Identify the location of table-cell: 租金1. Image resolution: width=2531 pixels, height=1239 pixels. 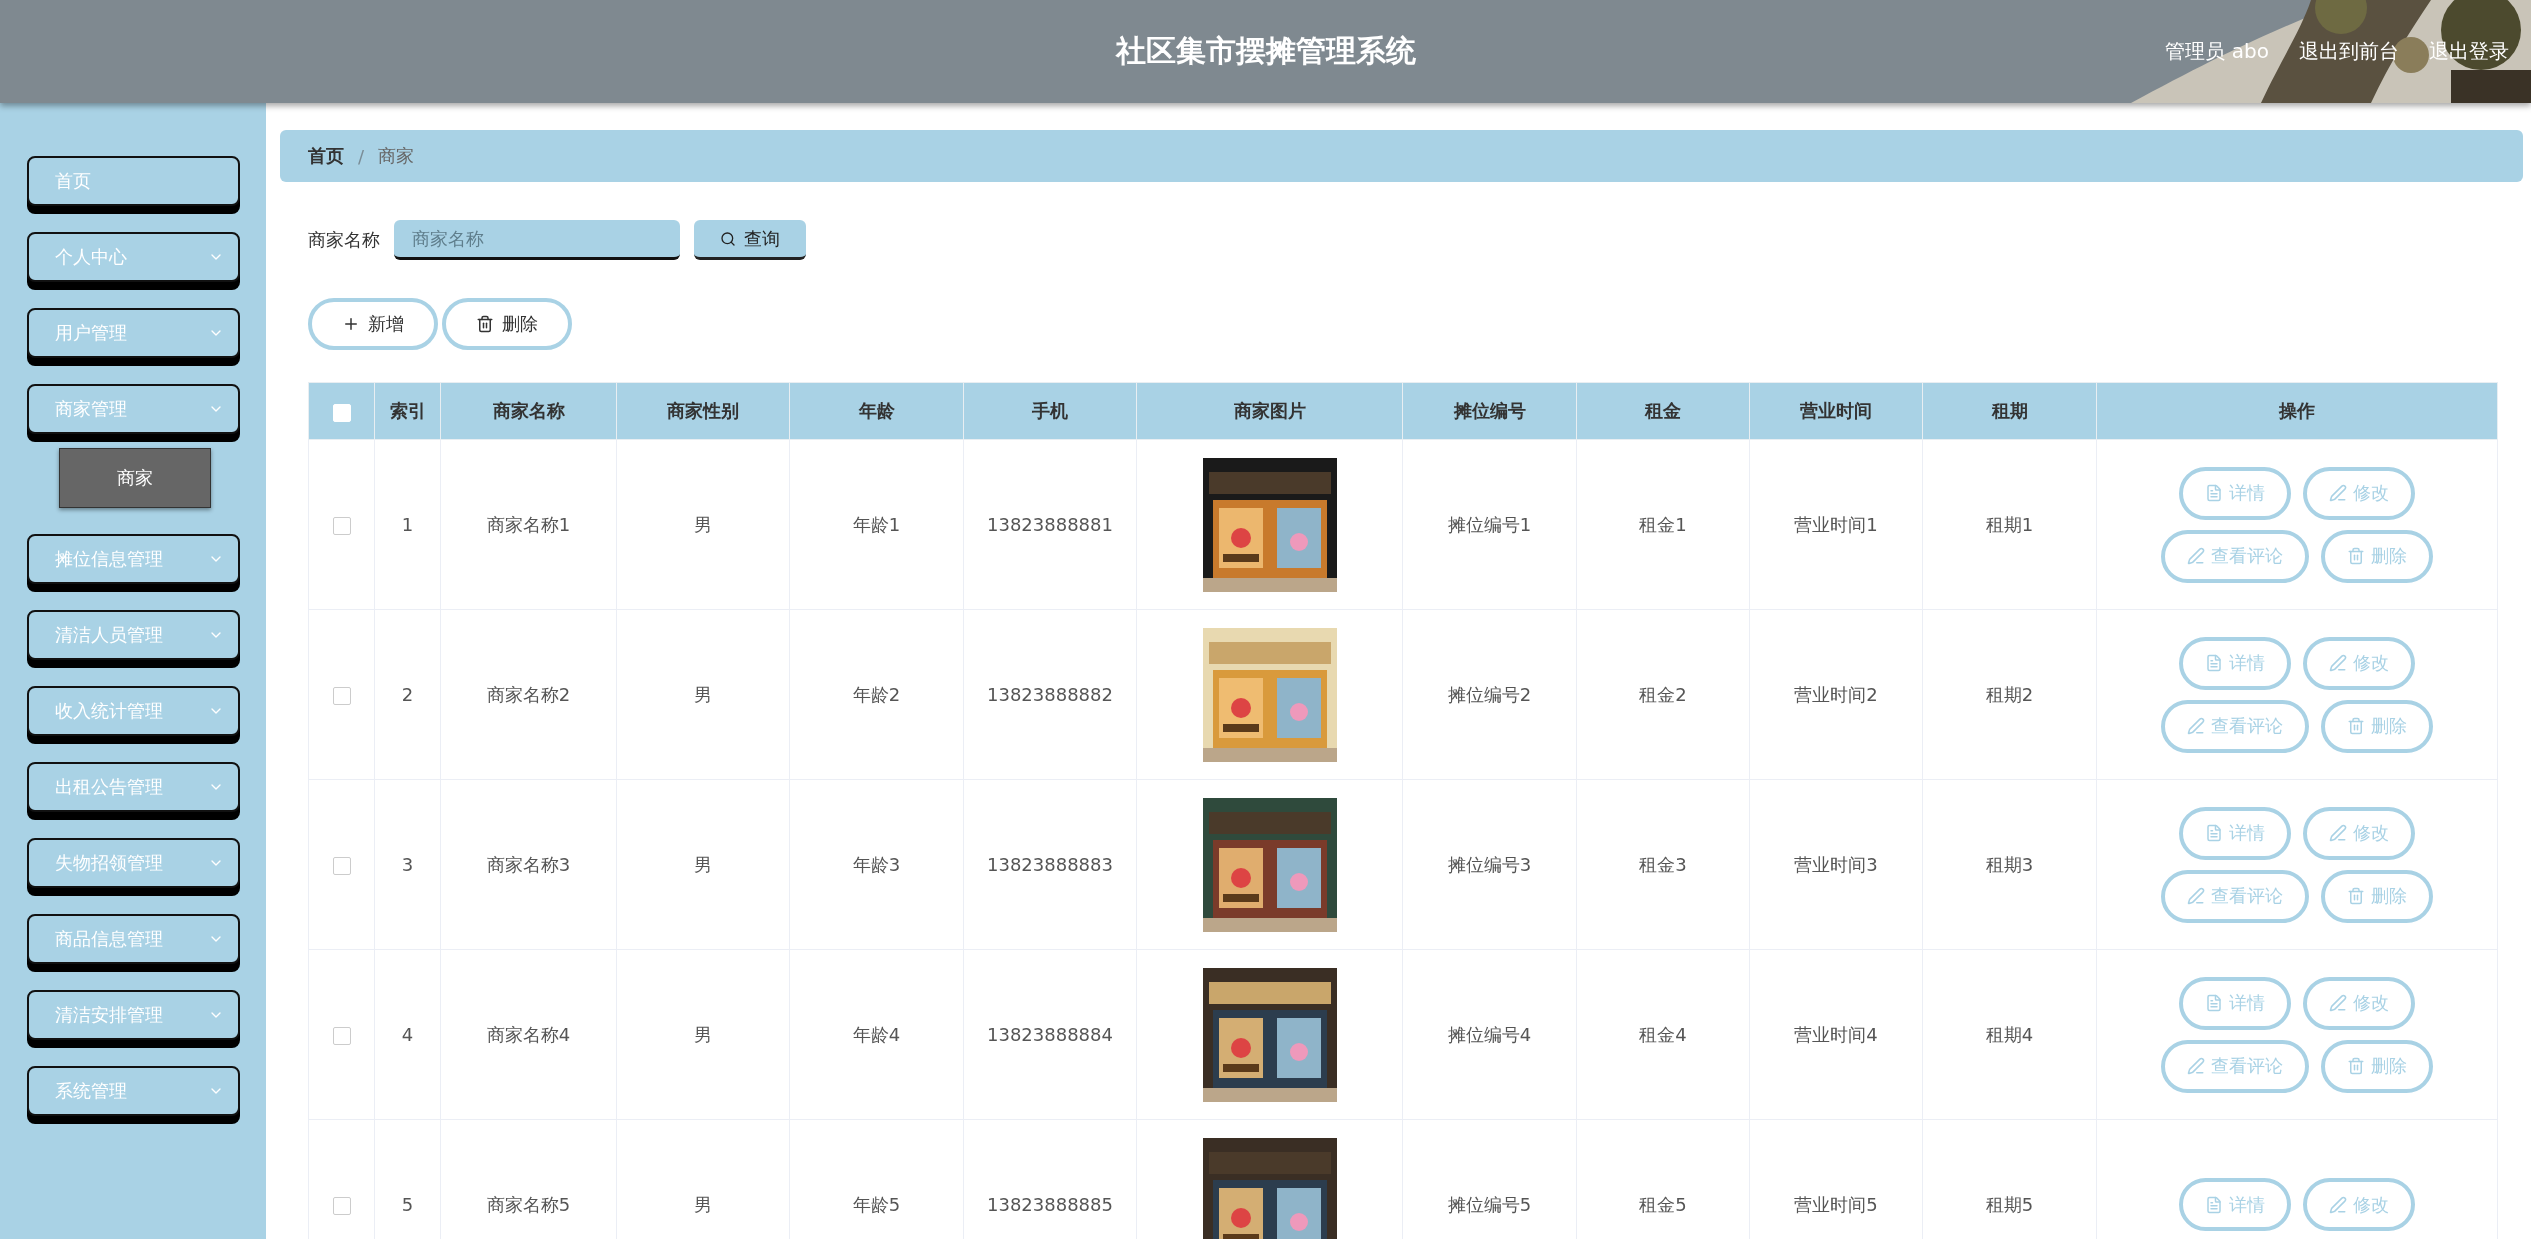
(1663, 524).